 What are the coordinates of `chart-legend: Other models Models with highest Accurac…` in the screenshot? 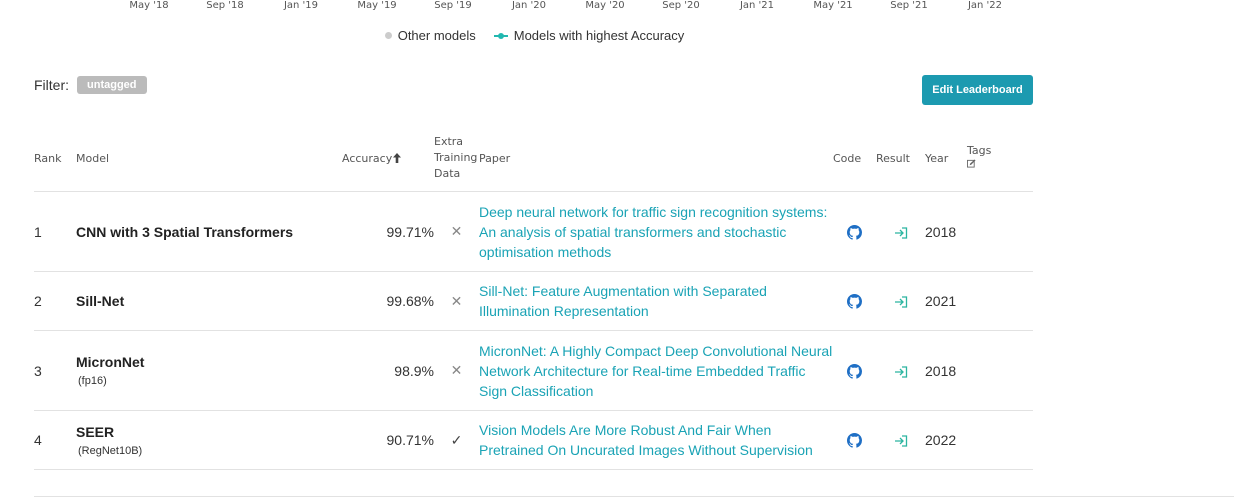 It's located at (534, 35).